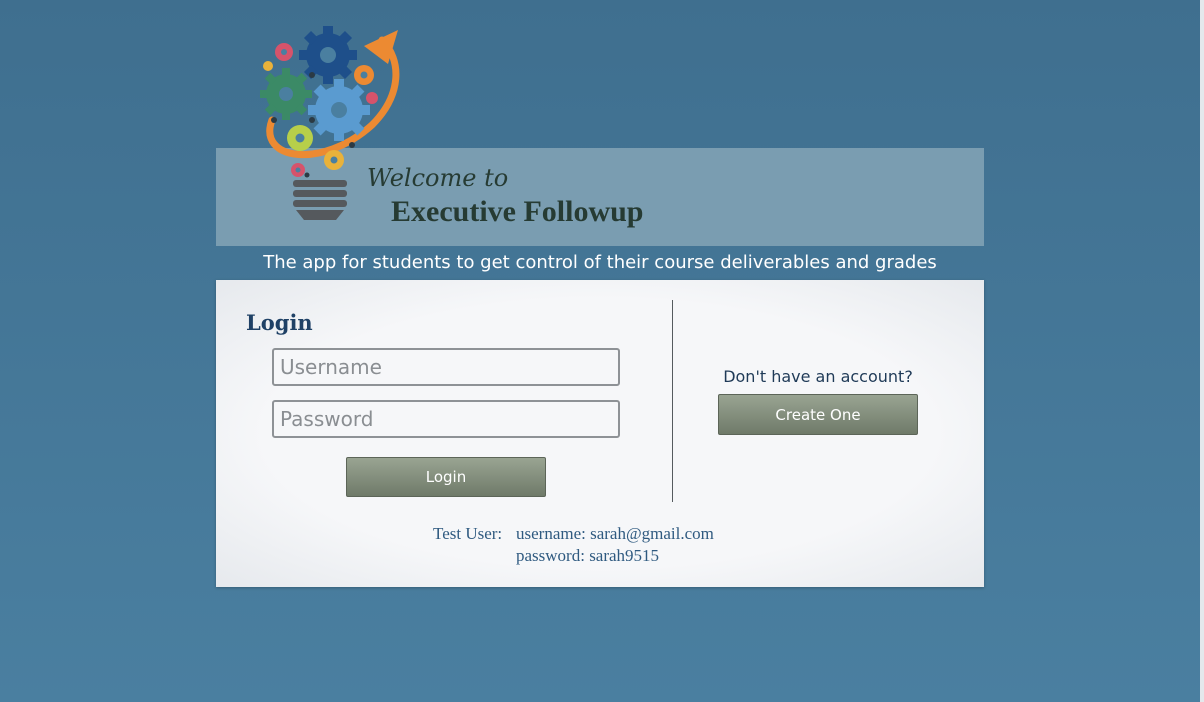 This screenshot has width=1204, height=702. I want to click on login-button: Login, so click(446, 477).